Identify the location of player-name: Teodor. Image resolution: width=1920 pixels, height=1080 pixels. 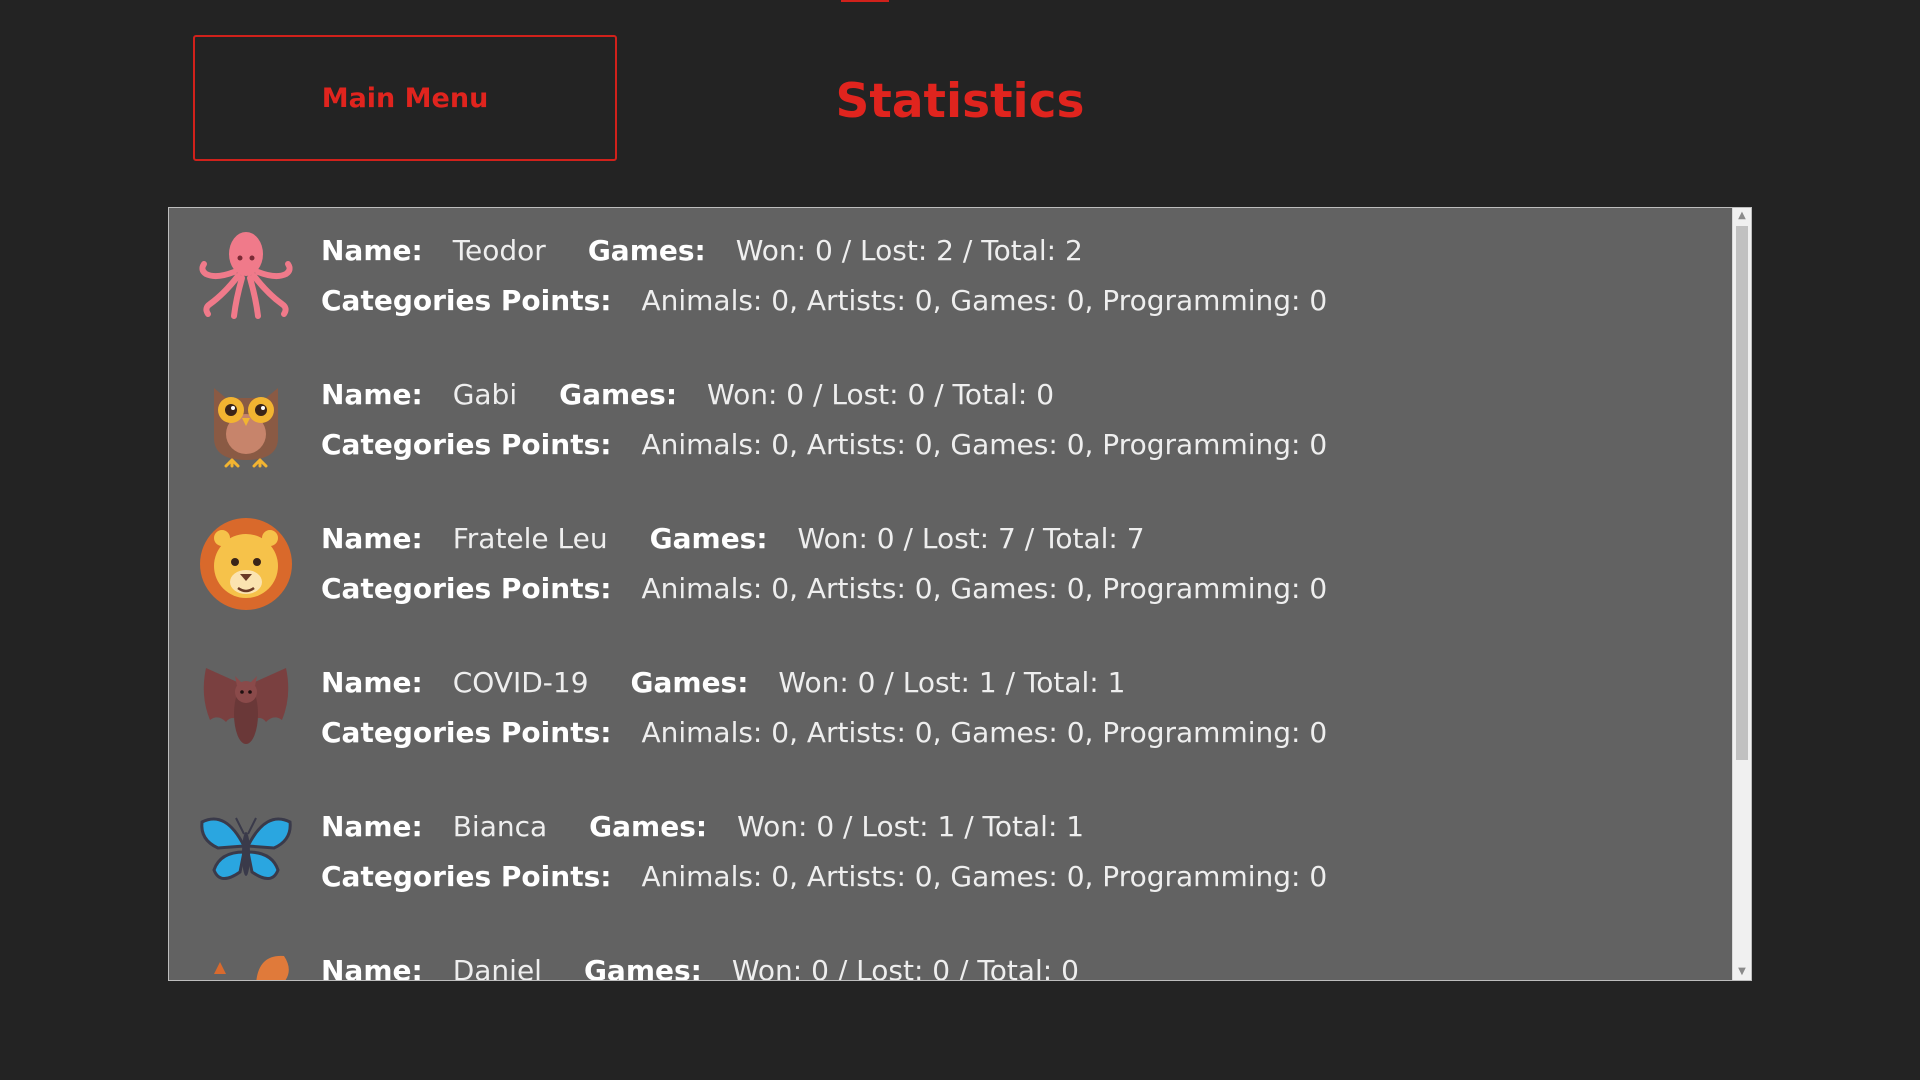
(499, 250).